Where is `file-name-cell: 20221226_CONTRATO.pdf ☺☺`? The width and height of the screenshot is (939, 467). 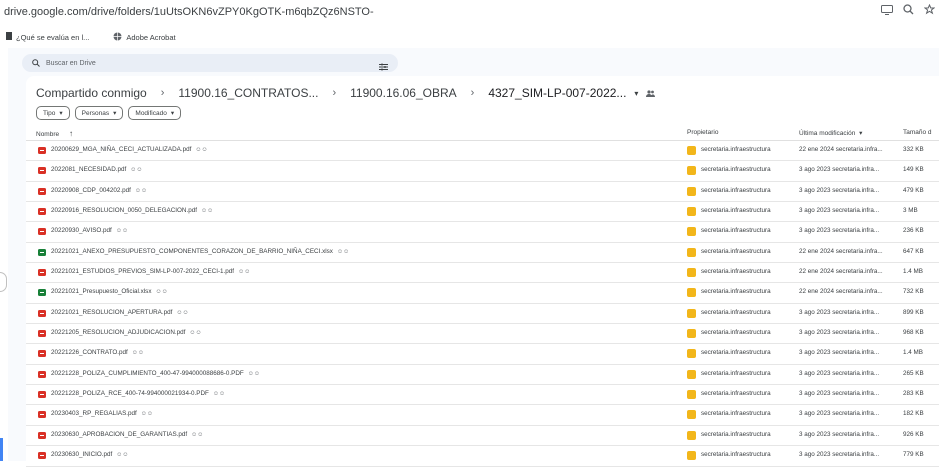
file-name-cell: 20221226_CONTRATO.pdf ☺☺ is located at coordinates (97, 352).